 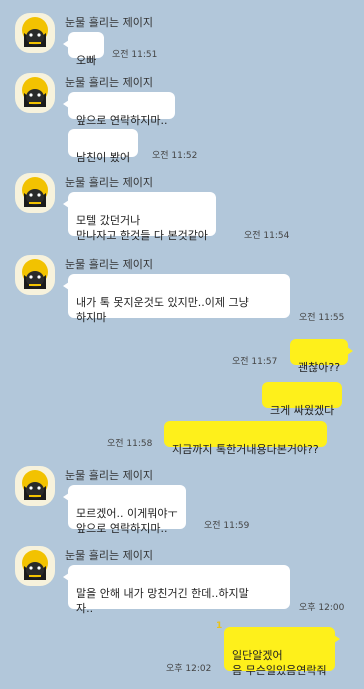 What do you see at coordinates (103, 157) in the screenshot?
I see `message-text: 남친이 봤어` at bounding box center [103, 157].